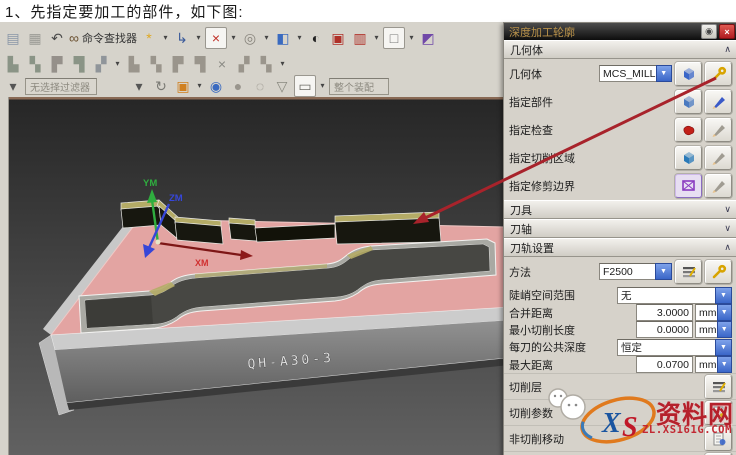 This screenshot has height=455, width=736. What do you see at coordinates (664, 312) in the screenshot?
I see `merge-distance-field: 3.0000` at bounding box center [664, 312].